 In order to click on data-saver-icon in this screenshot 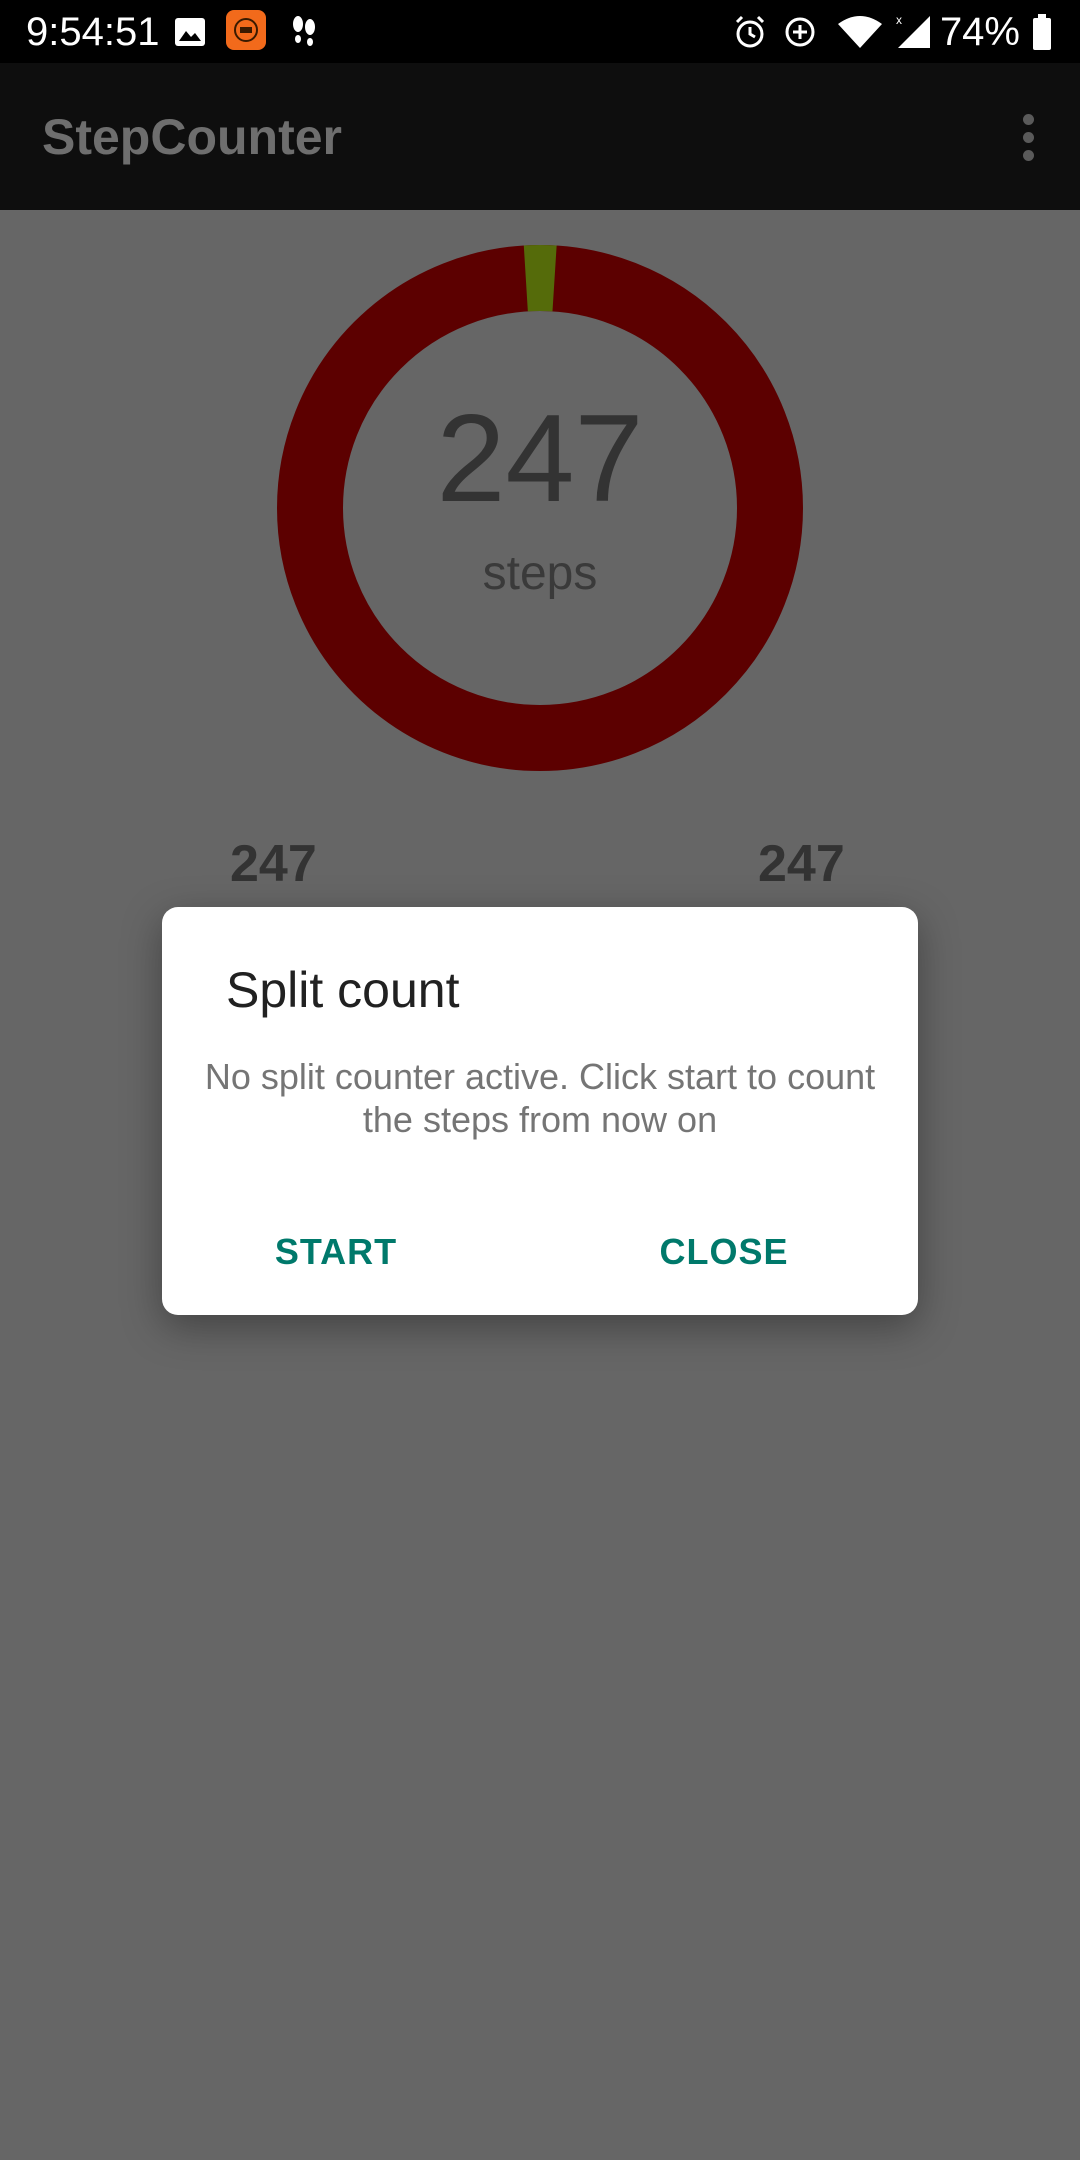, I will do `click(800, 32)`.